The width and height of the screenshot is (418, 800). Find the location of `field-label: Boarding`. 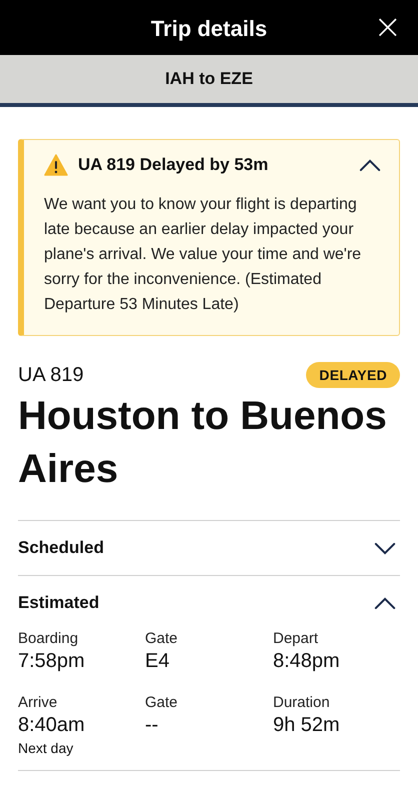

field-label: Boarding is located at coordinates (49, 639).